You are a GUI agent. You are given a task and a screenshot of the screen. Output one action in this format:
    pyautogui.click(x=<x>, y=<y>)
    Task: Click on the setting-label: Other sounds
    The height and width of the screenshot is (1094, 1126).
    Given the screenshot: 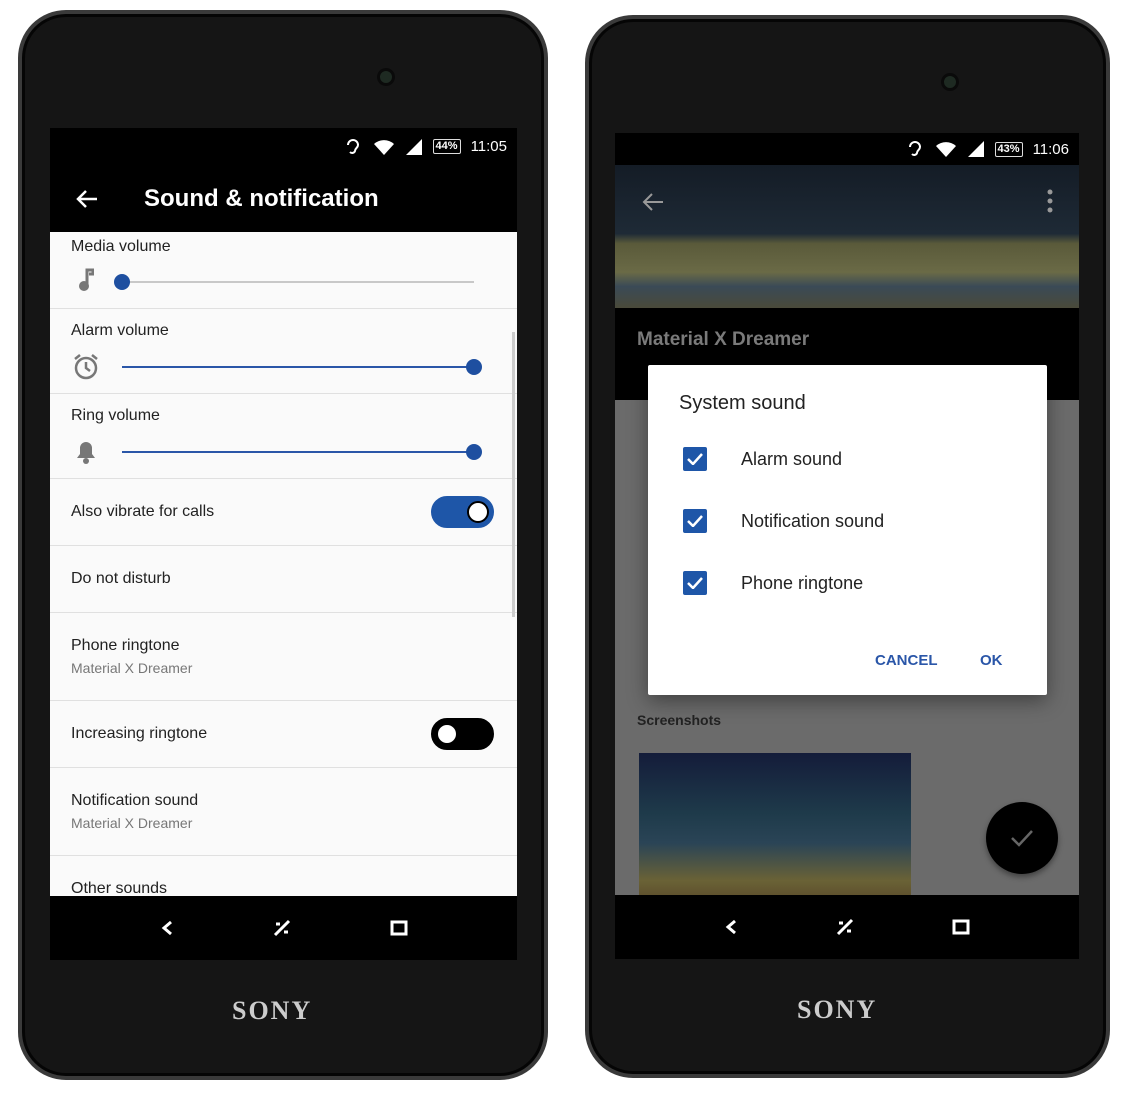 What is the action you would take?
    pyautogui.click(x=119, y=888)
    